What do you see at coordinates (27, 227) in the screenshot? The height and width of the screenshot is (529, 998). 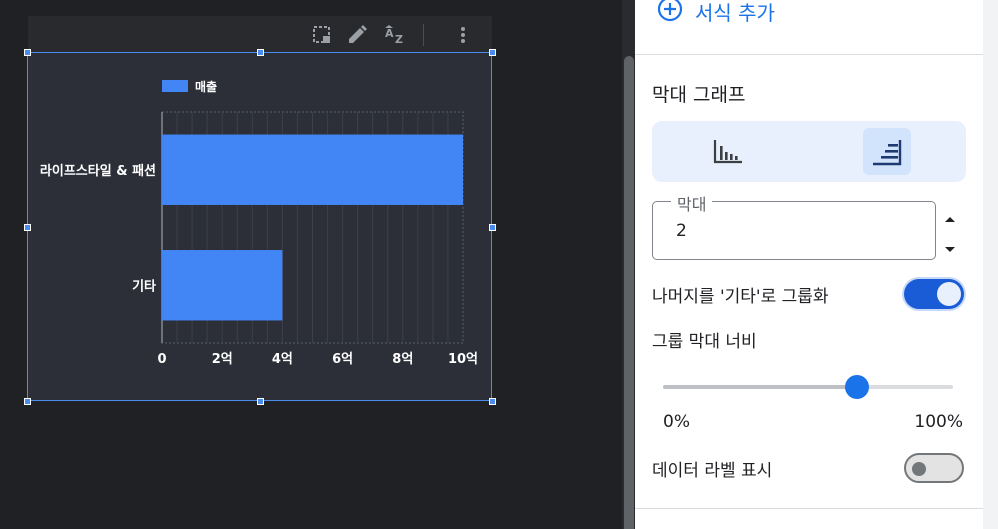 I see `resize-handle-left` at bounding box center [27, 227].